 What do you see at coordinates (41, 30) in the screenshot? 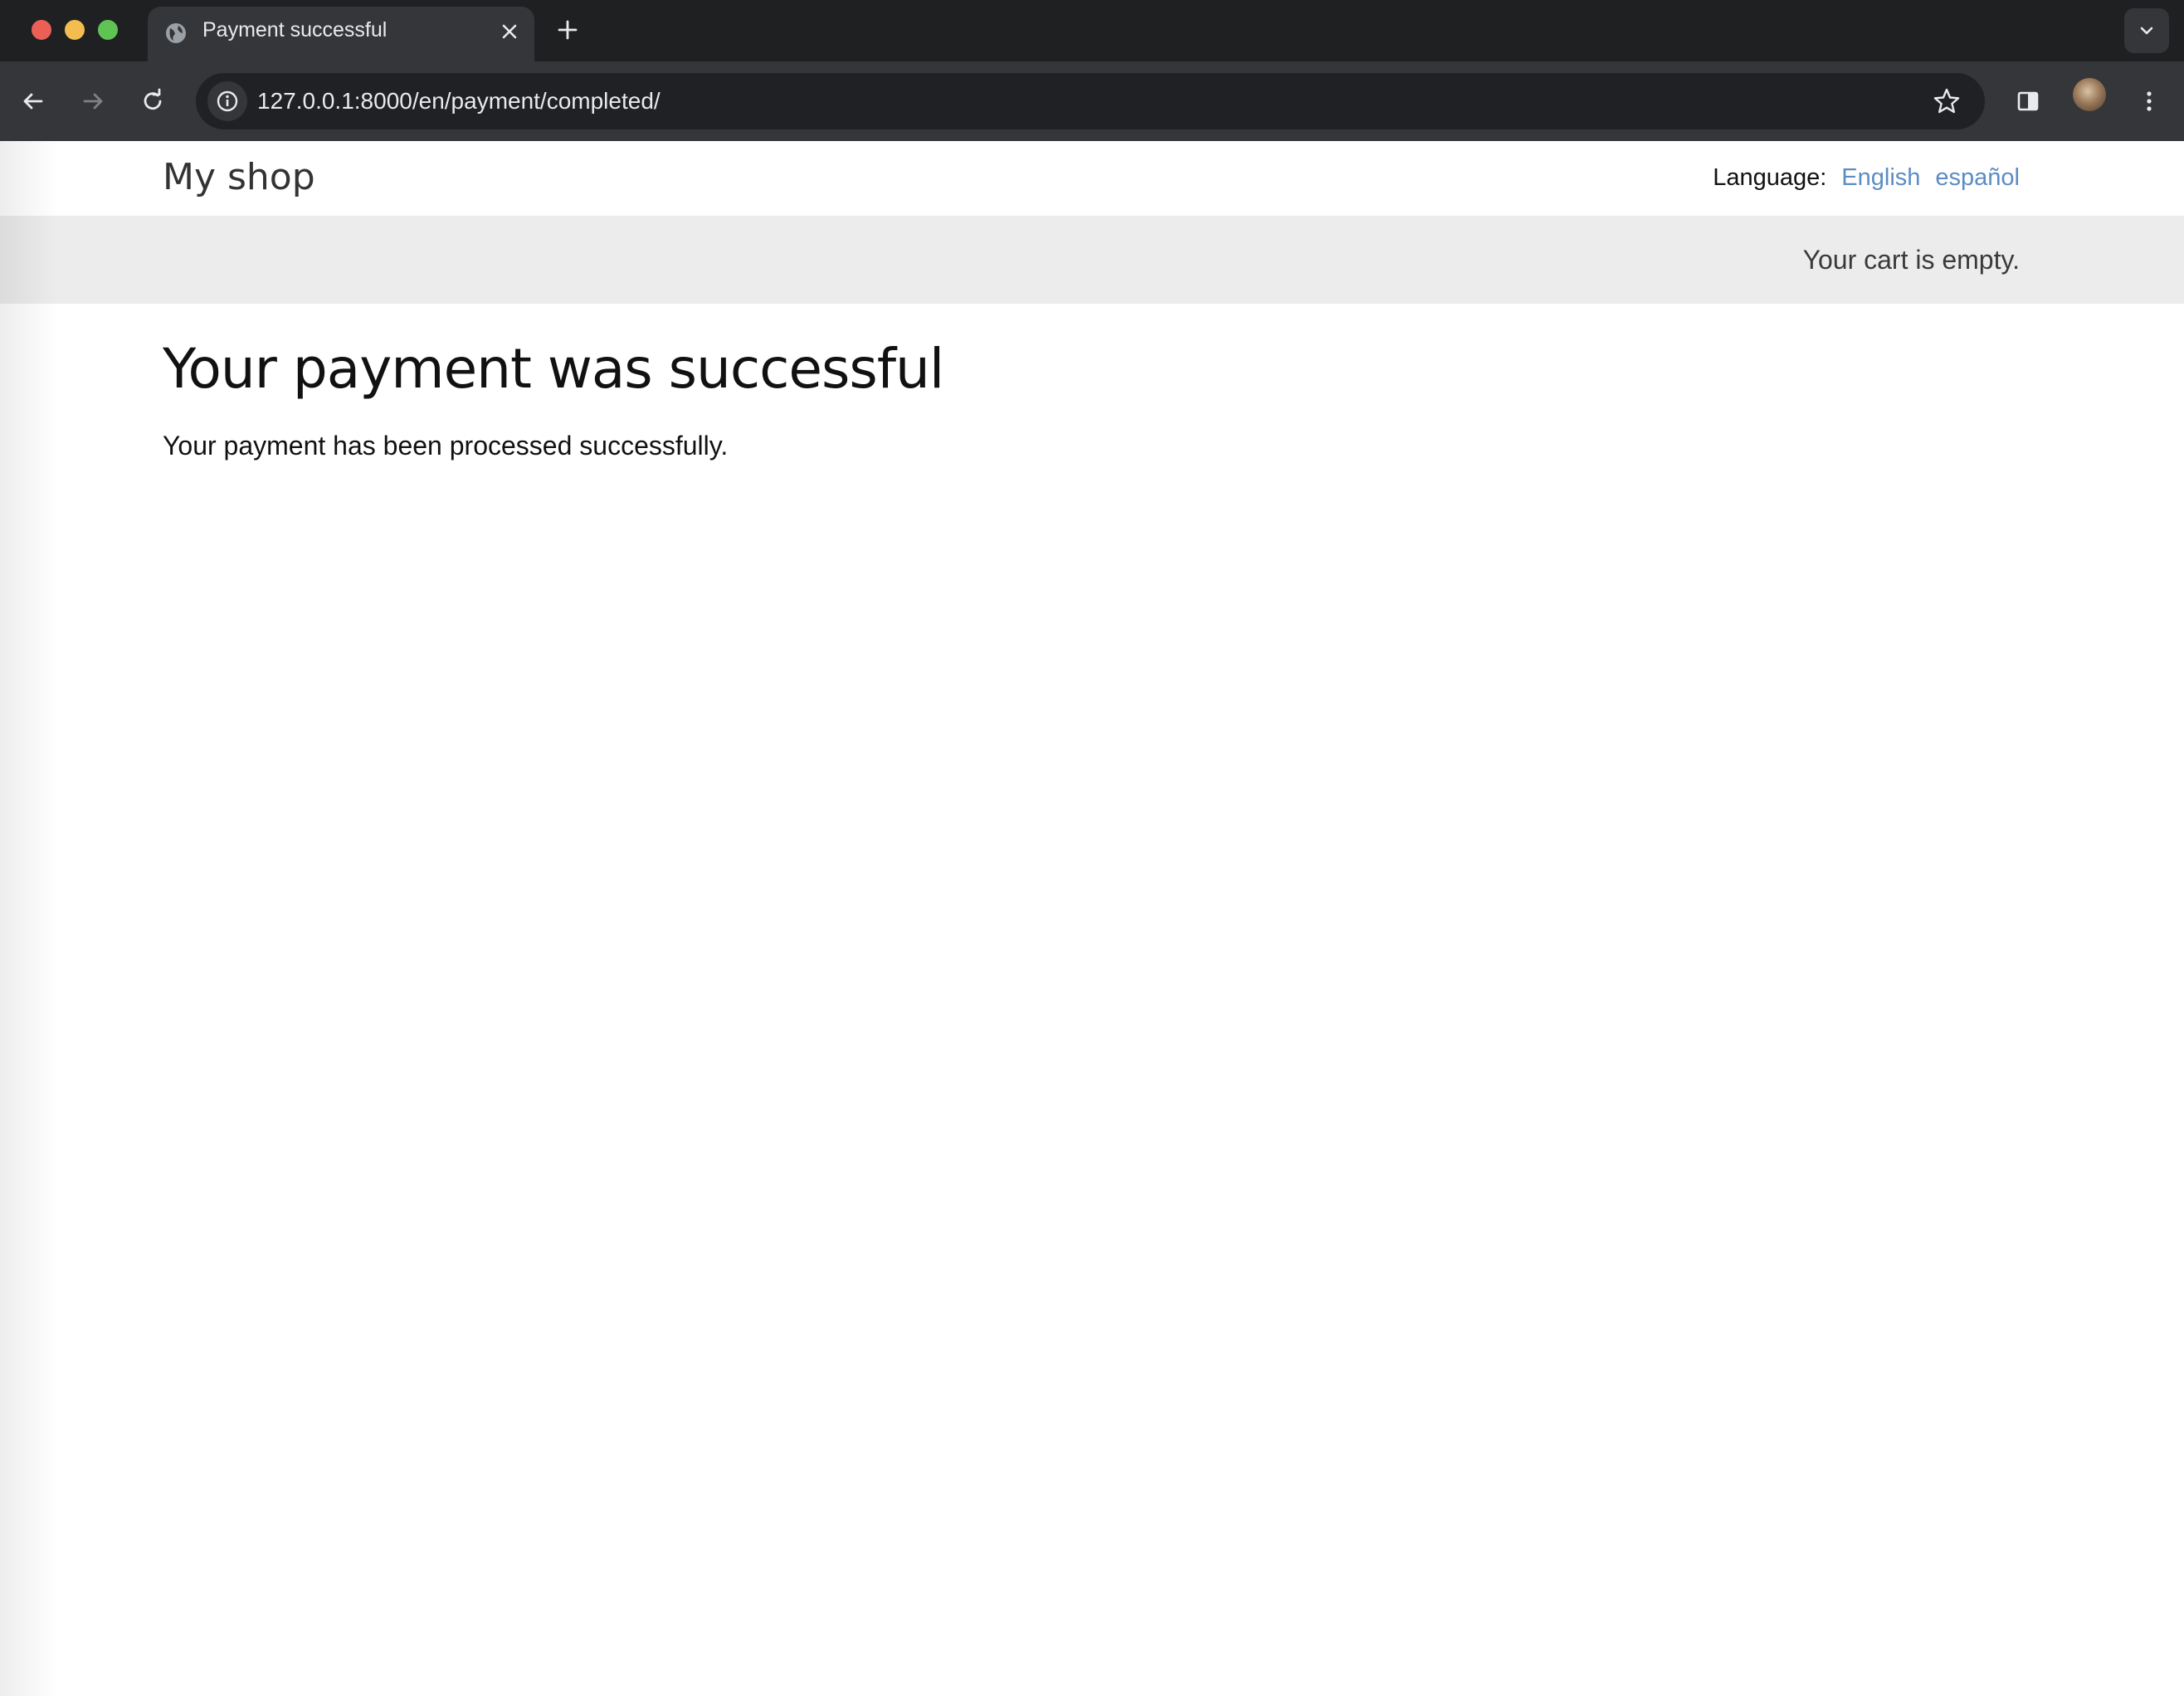
I see `window-close-button` at bounding box center [41, 30].